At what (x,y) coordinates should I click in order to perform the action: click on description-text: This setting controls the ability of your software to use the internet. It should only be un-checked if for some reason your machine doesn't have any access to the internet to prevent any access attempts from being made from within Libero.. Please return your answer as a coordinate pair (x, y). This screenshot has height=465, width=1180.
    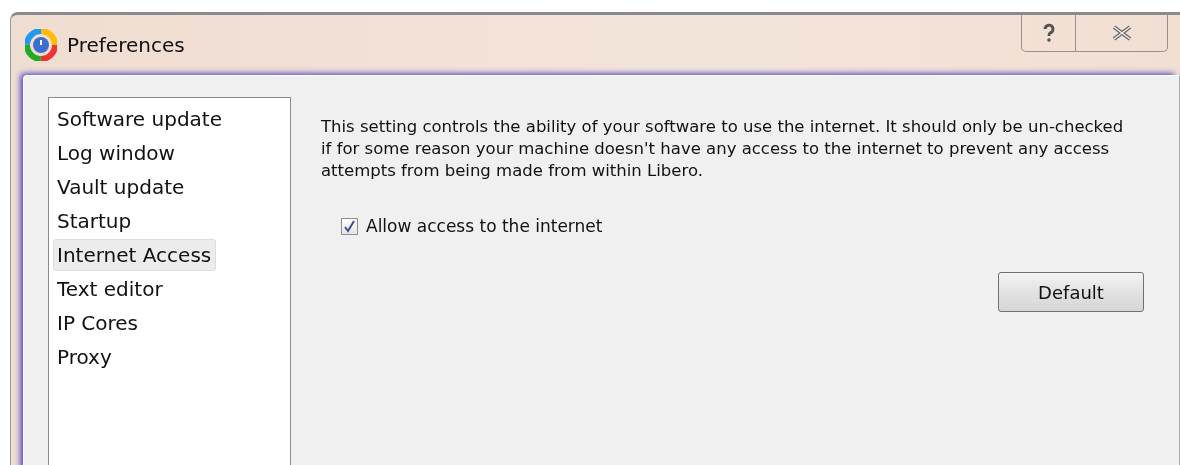
    Looking at the image, I should click on (723, 149).